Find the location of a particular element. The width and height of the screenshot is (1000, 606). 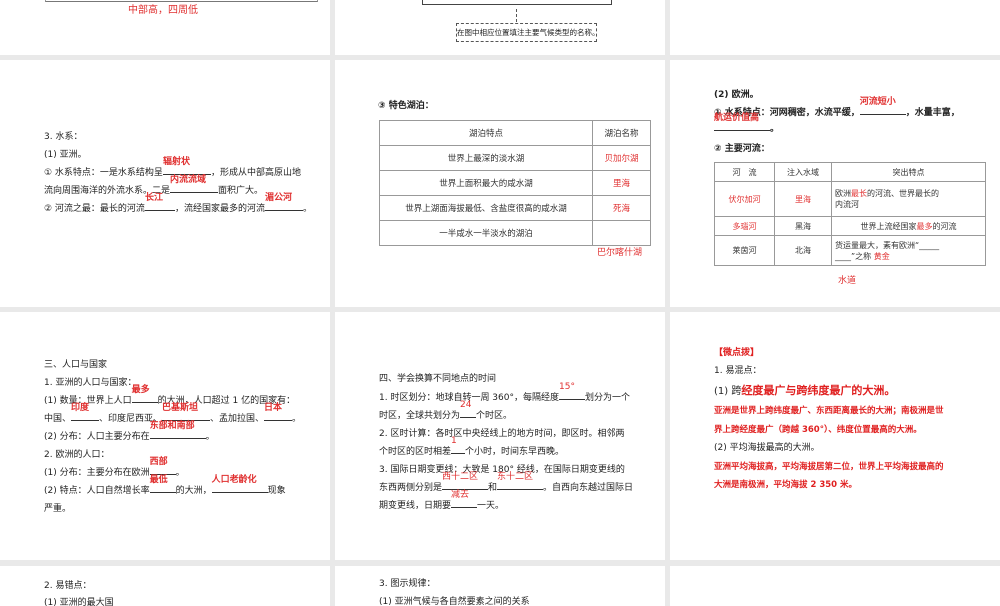

text-line: (2) 特点：人口自然增长率 最低 的大洲， 人口老龄化 现象 is located at coordinates (165, 485).